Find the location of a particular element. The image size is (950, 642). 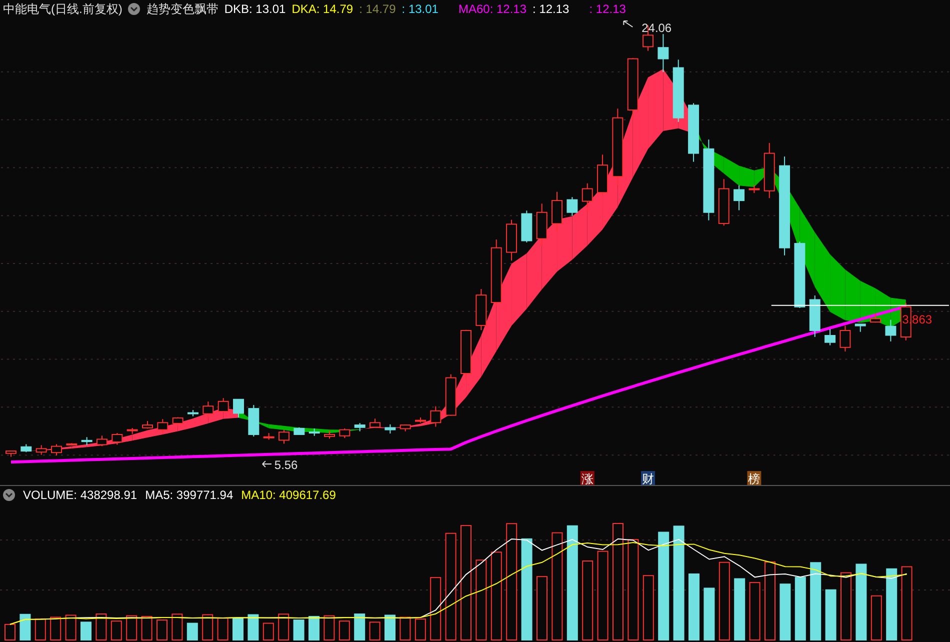

event-badge: 榜 is located at coordinates (754, 478).